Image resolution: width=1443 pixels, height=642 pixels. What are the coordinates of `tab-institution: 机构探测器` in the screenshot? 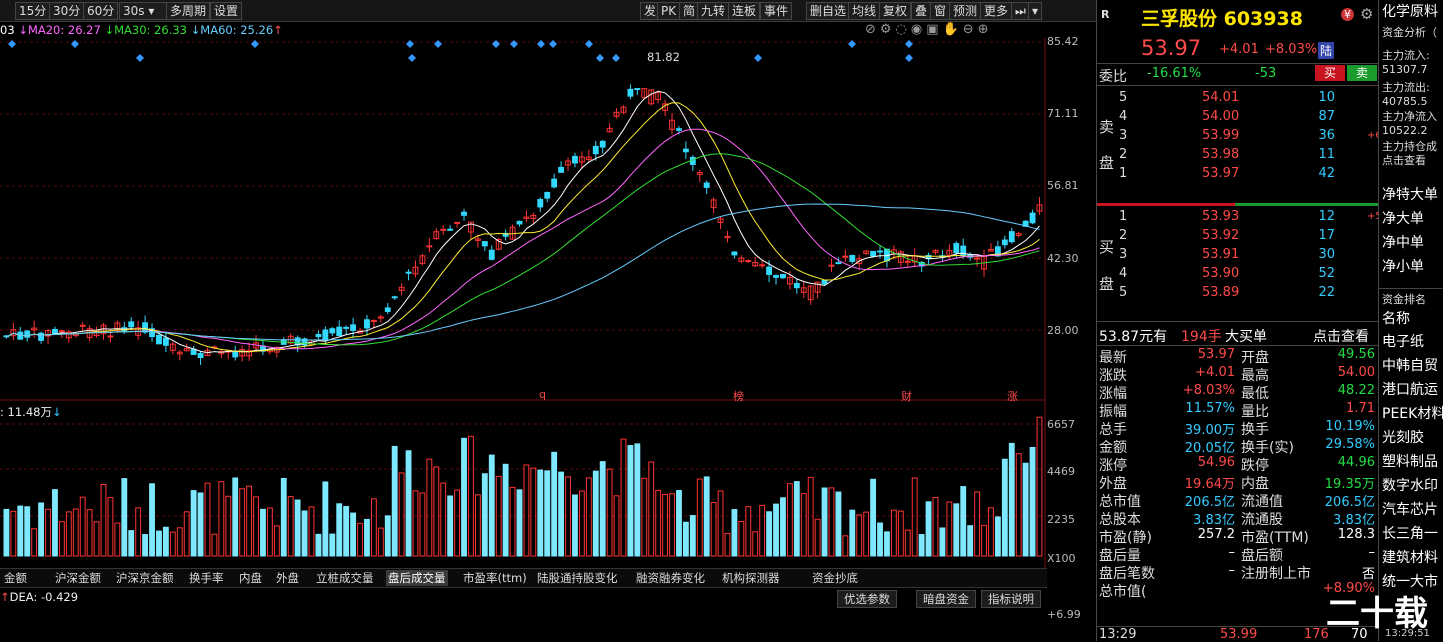 It's located at (751, 578).